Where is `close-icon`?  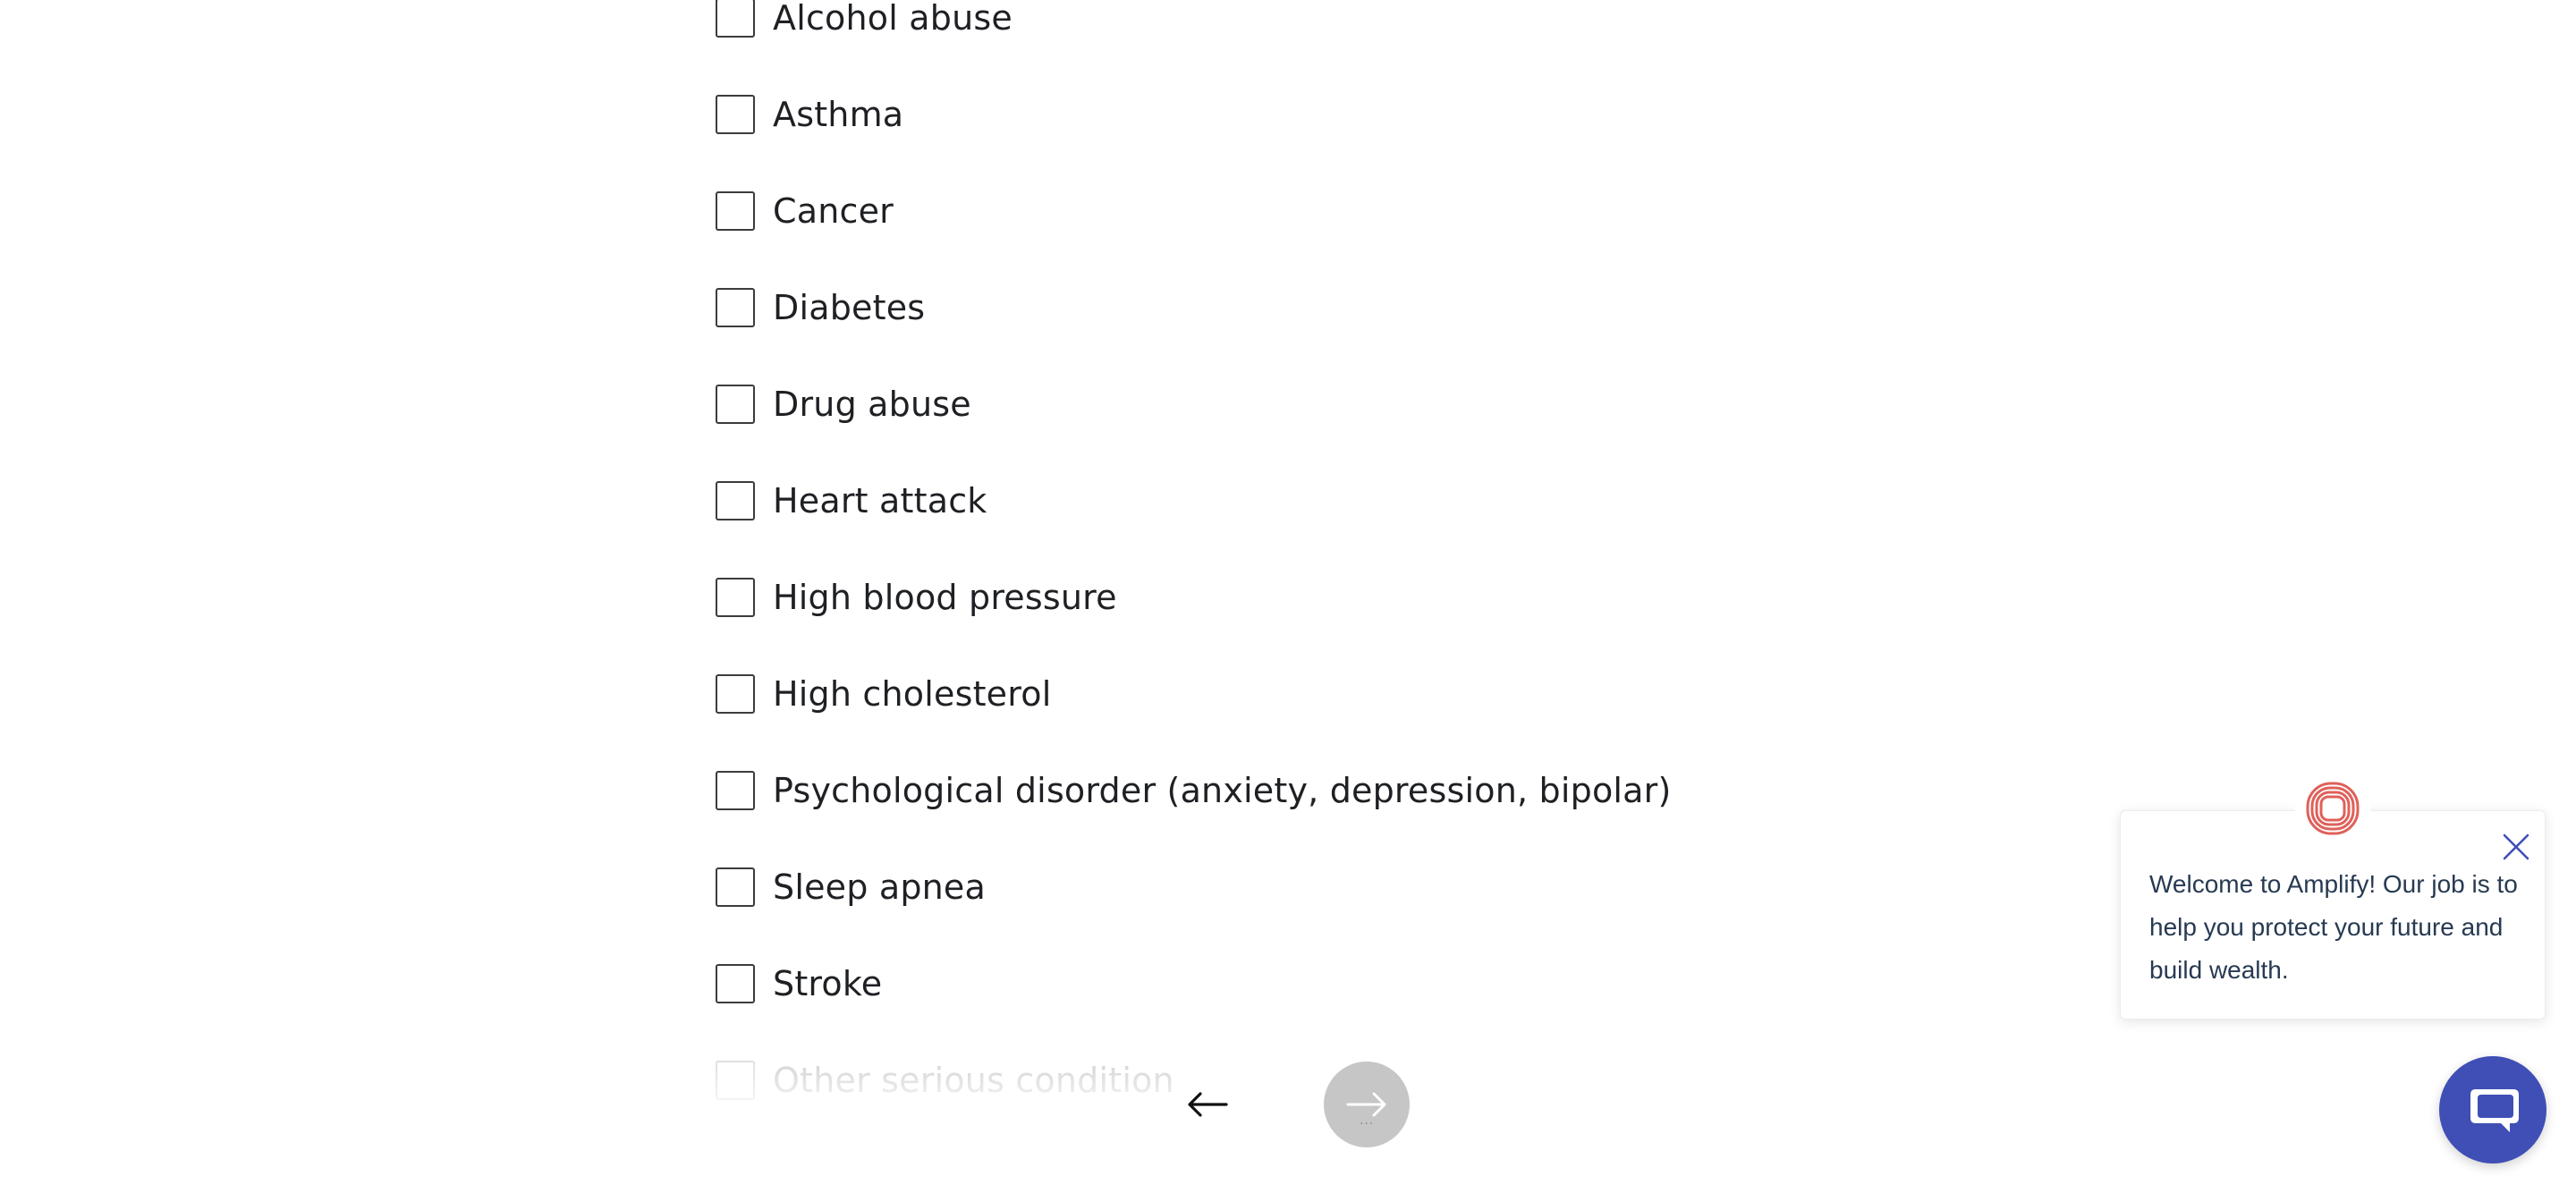
close-icon is located at coordinates (2516, 846).